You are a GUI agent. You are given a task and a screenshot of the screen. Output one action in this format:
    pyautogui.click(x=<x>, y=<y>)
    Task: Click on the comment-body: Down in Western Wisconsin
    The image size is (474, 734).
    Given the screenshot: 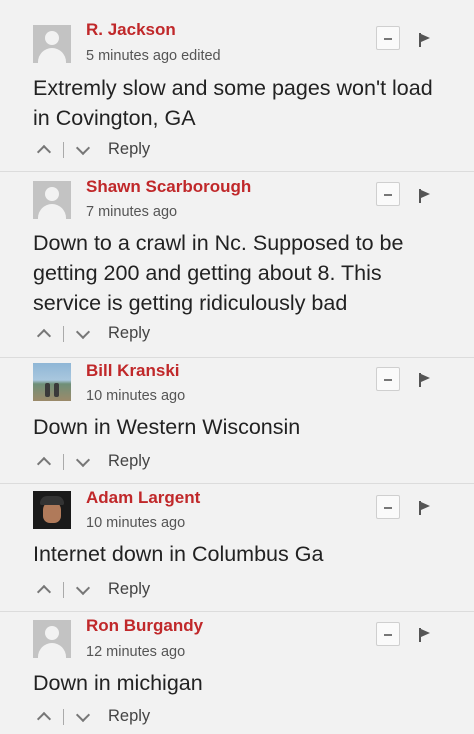 What is the action you would take?
    pyautogui.click(x=167, y=427)
    